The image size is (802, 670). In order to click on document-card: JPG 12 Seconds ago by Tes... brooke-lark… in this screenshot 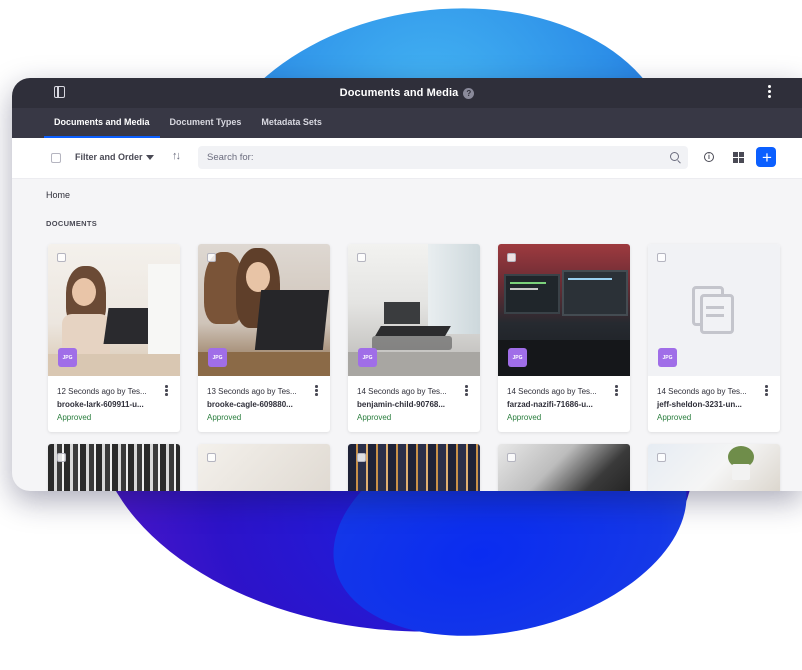, I will do `click(114, 338)`.